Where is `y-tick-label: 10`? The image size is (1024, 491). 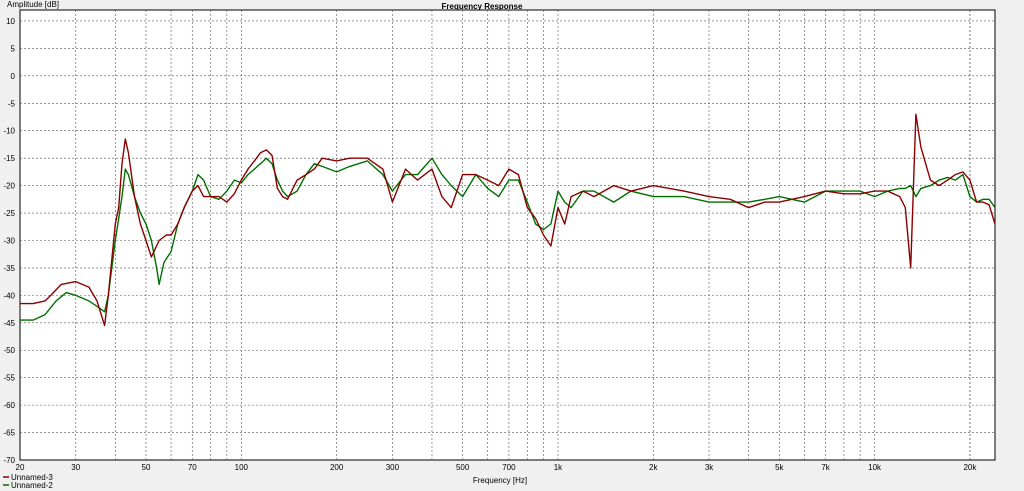
y-tick-label: 10 is located at coordinates (10, 21).